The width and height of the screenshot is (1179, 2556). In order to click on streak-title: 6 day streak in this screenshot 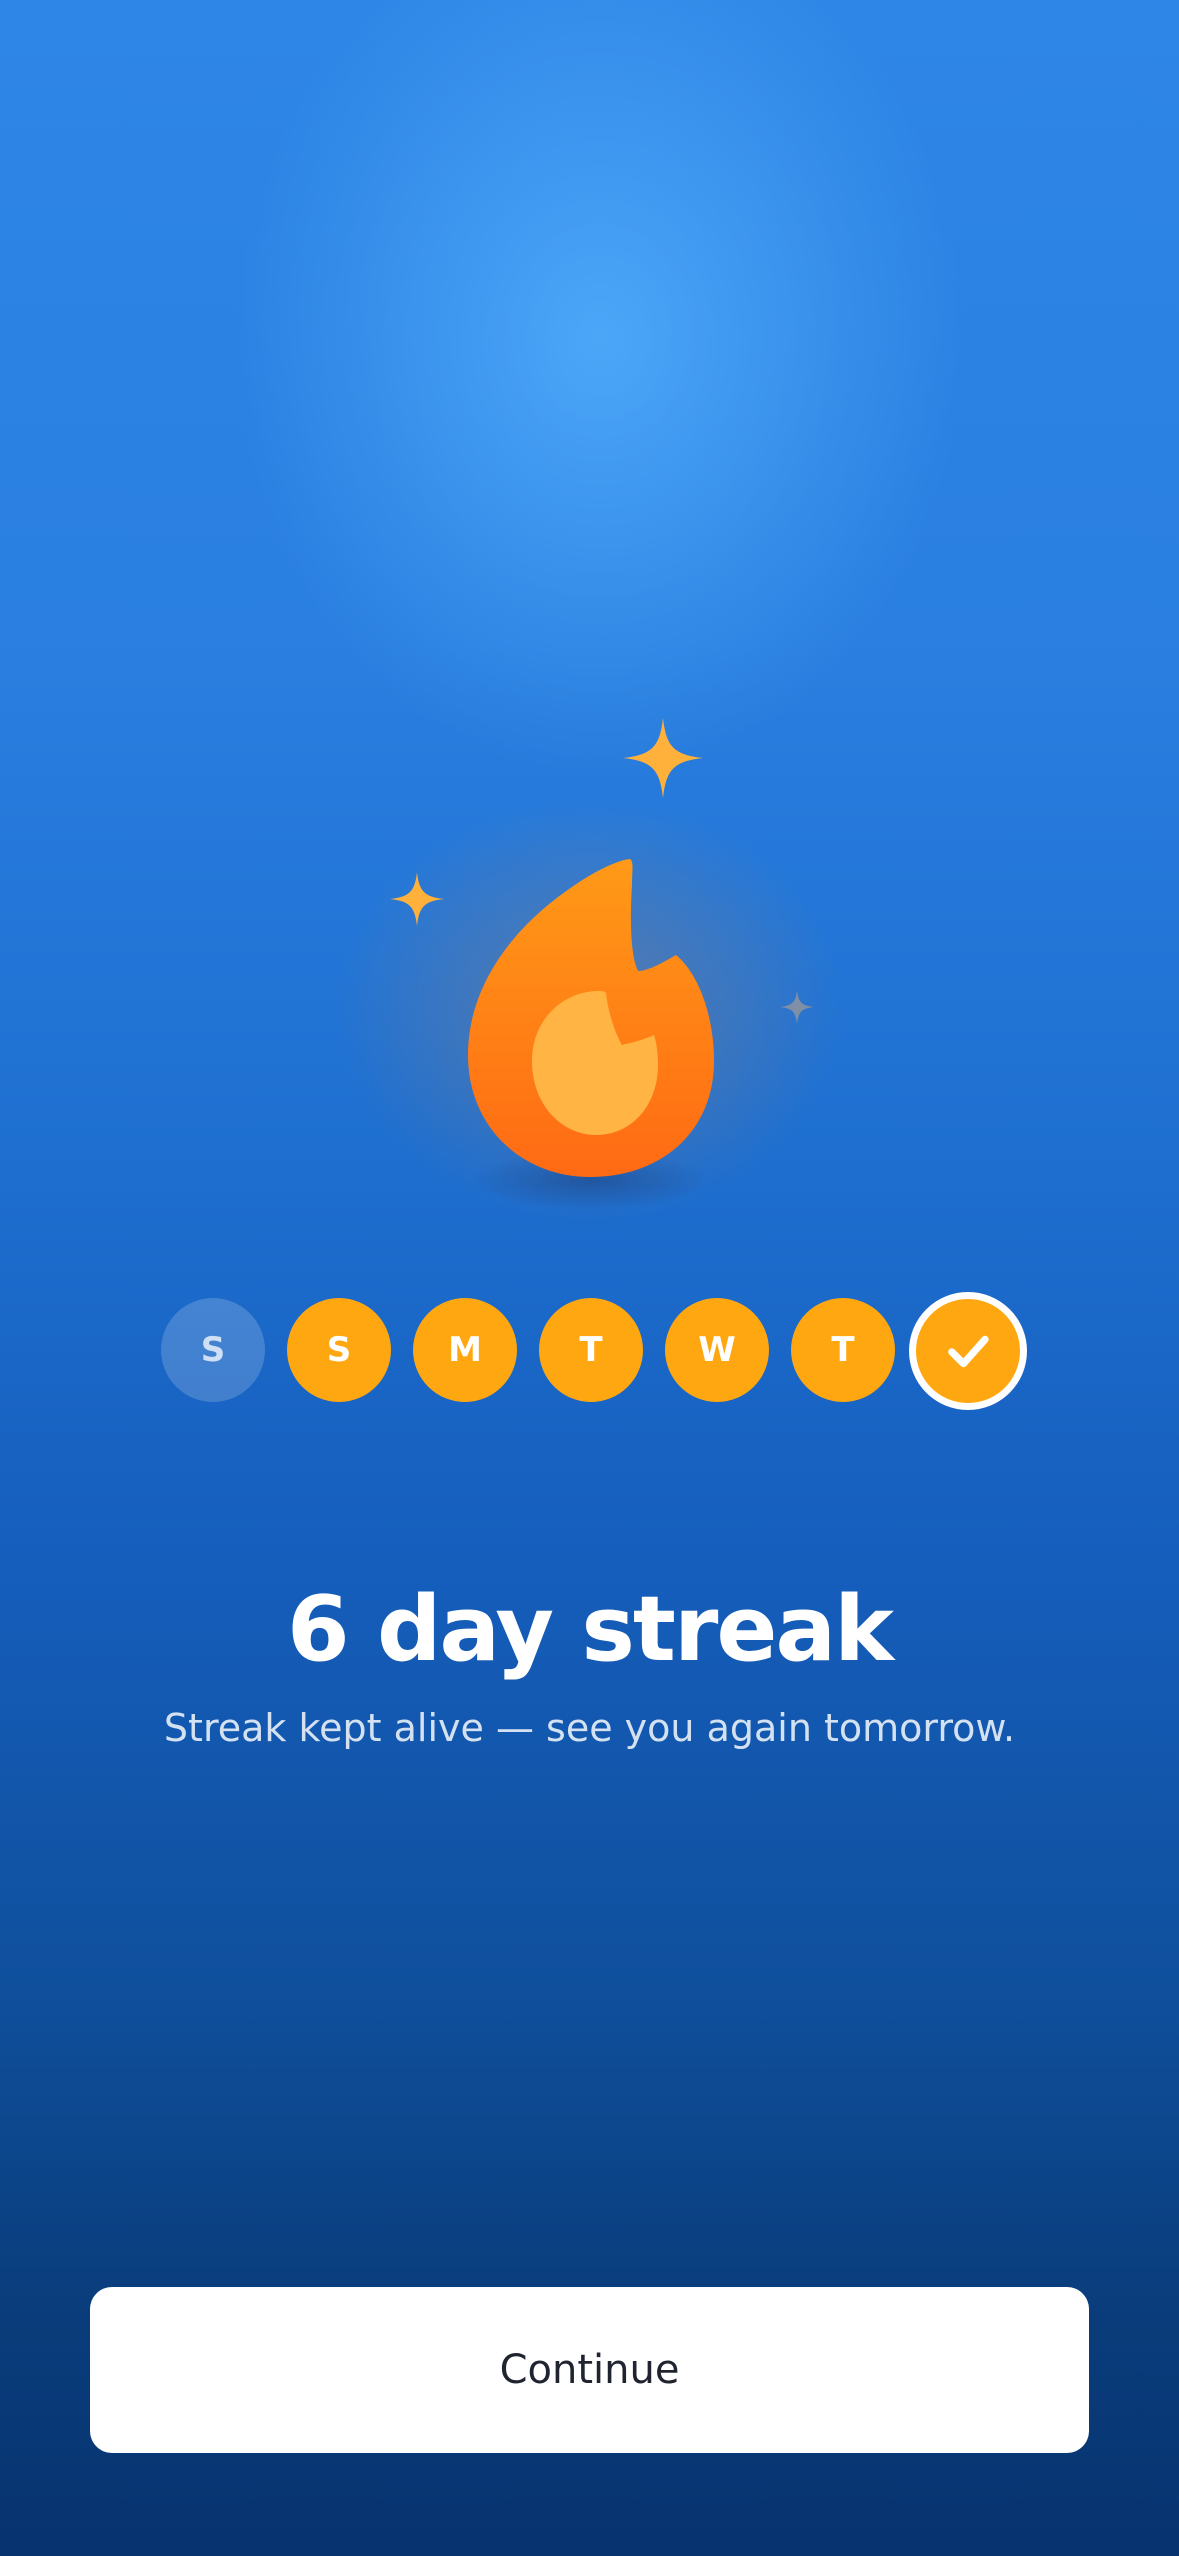, I will do `click(590, 1629)`.